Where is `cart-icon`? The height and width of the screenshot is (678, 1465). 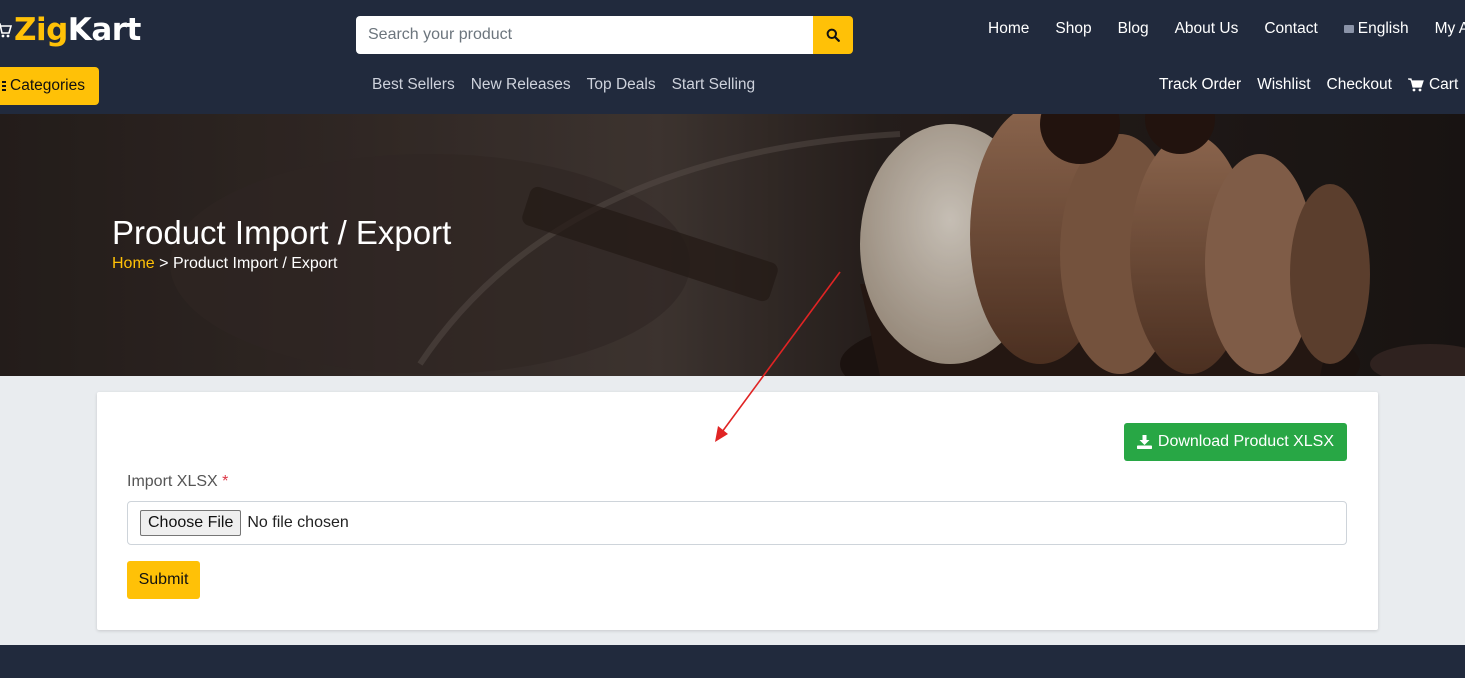
cart-icon is located at coordinates (1415, 85).